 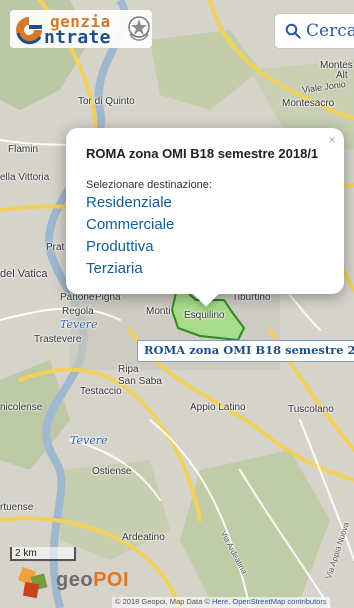 What do you see at coordinates (204, 315) in the screenshot?
I see `place-label-esquilino: Esquilino` at bounding box center [204, 315].